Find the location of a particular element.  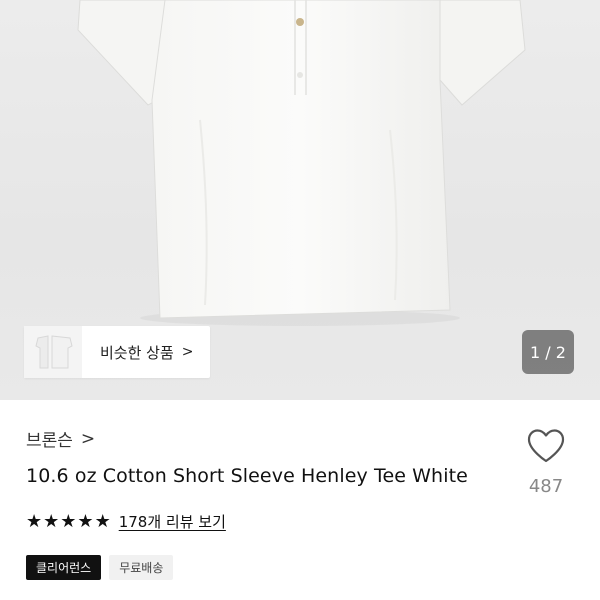

badge-row: 클리어런스 무료배송 is located at coordinates (100, 567).